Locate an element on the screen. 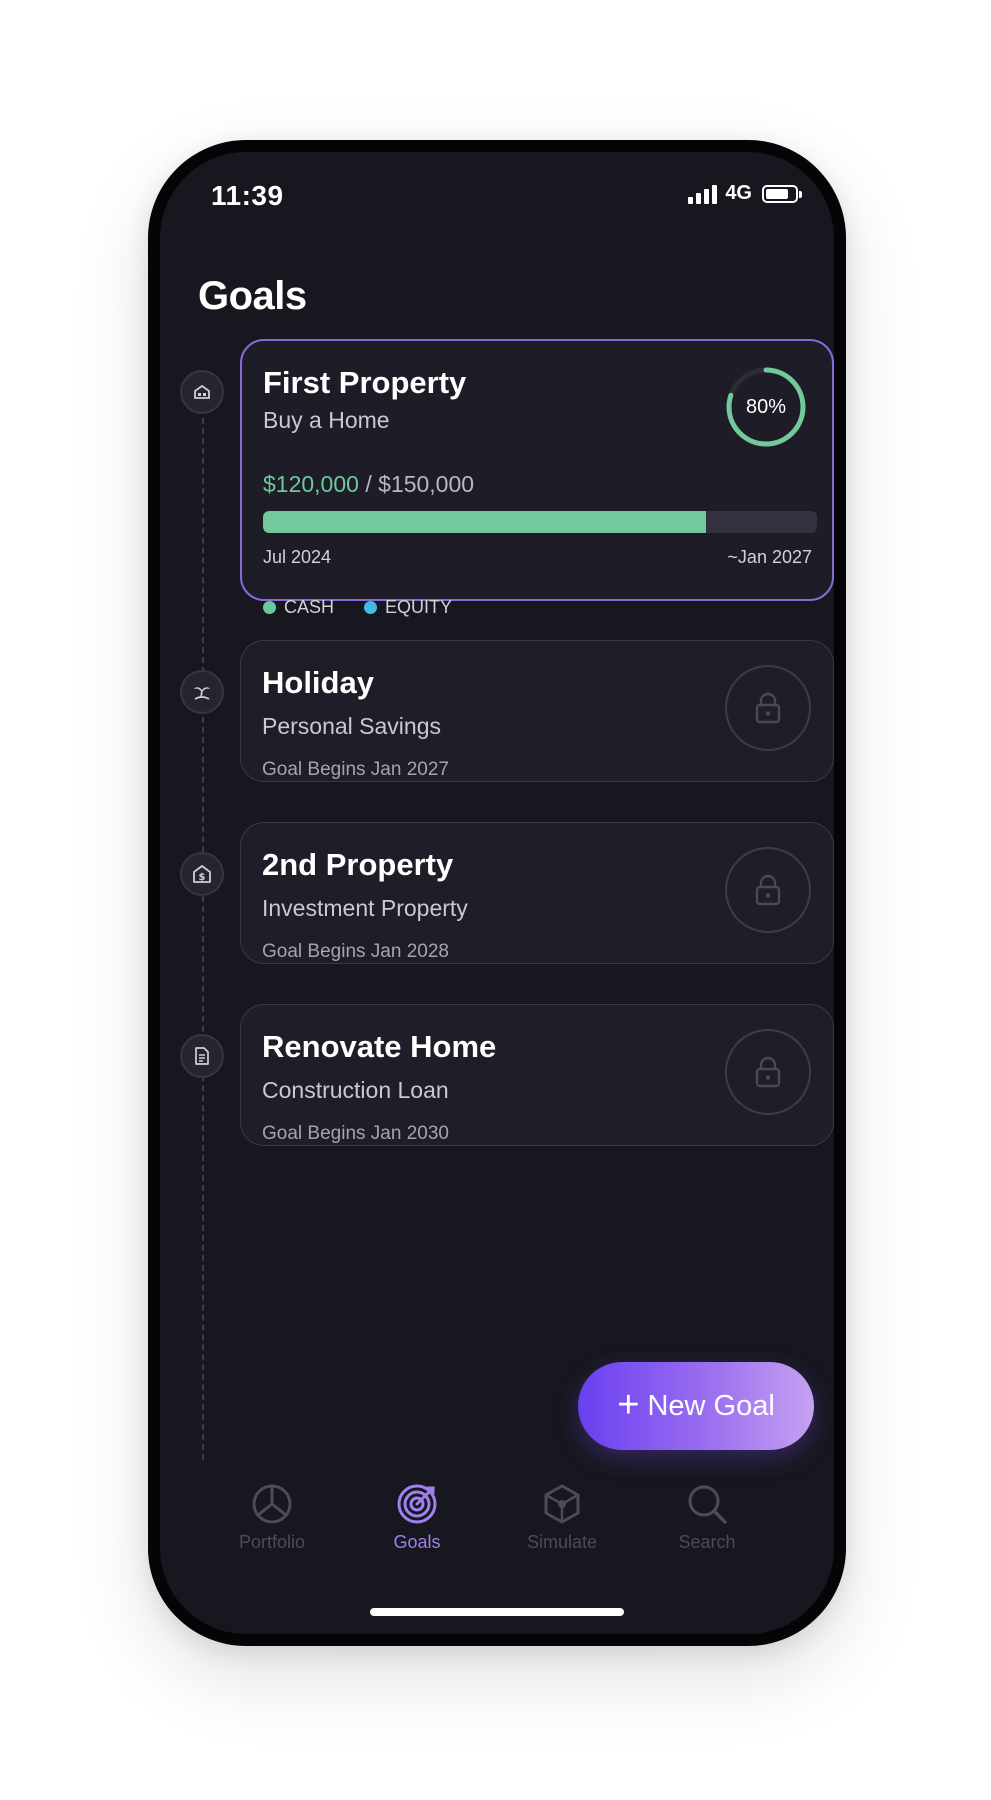 The image size is (991, 1800). new-goal-button: + New Goal is located at coordinates (696, 1406).